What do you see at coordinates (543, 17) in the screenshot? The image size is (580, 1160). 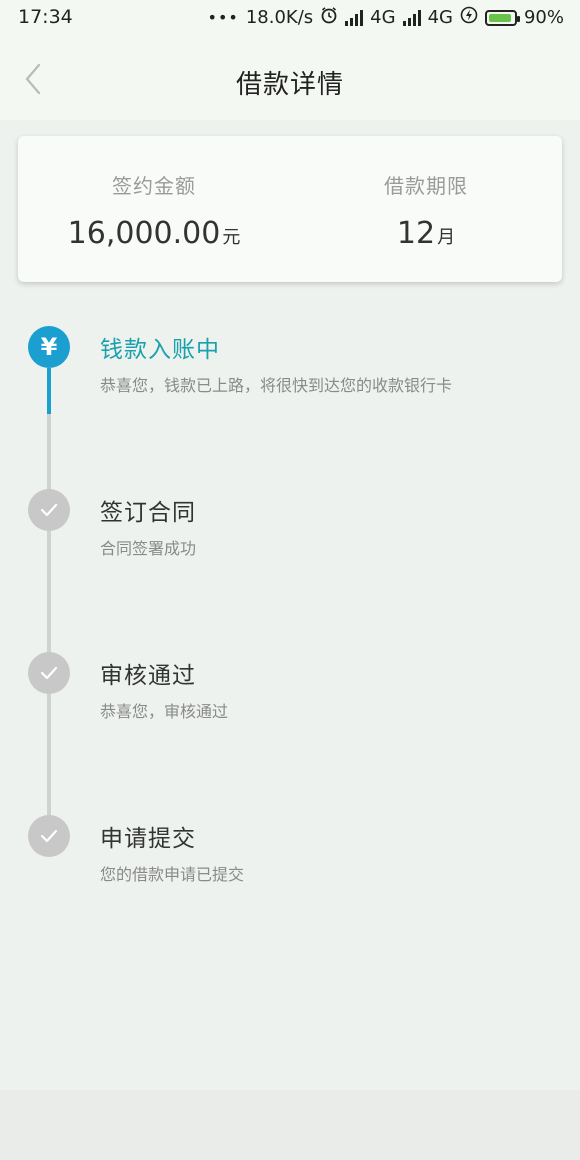 I see `battery-percent: 90%` at bounding box center [543, 17].